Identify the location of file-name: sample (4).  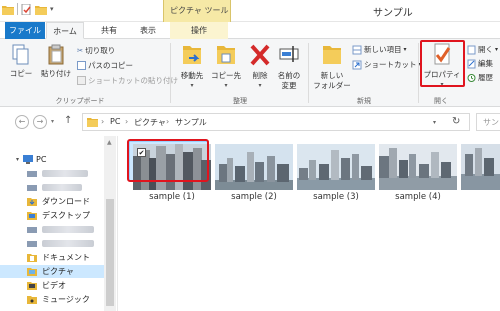
(418, 197).